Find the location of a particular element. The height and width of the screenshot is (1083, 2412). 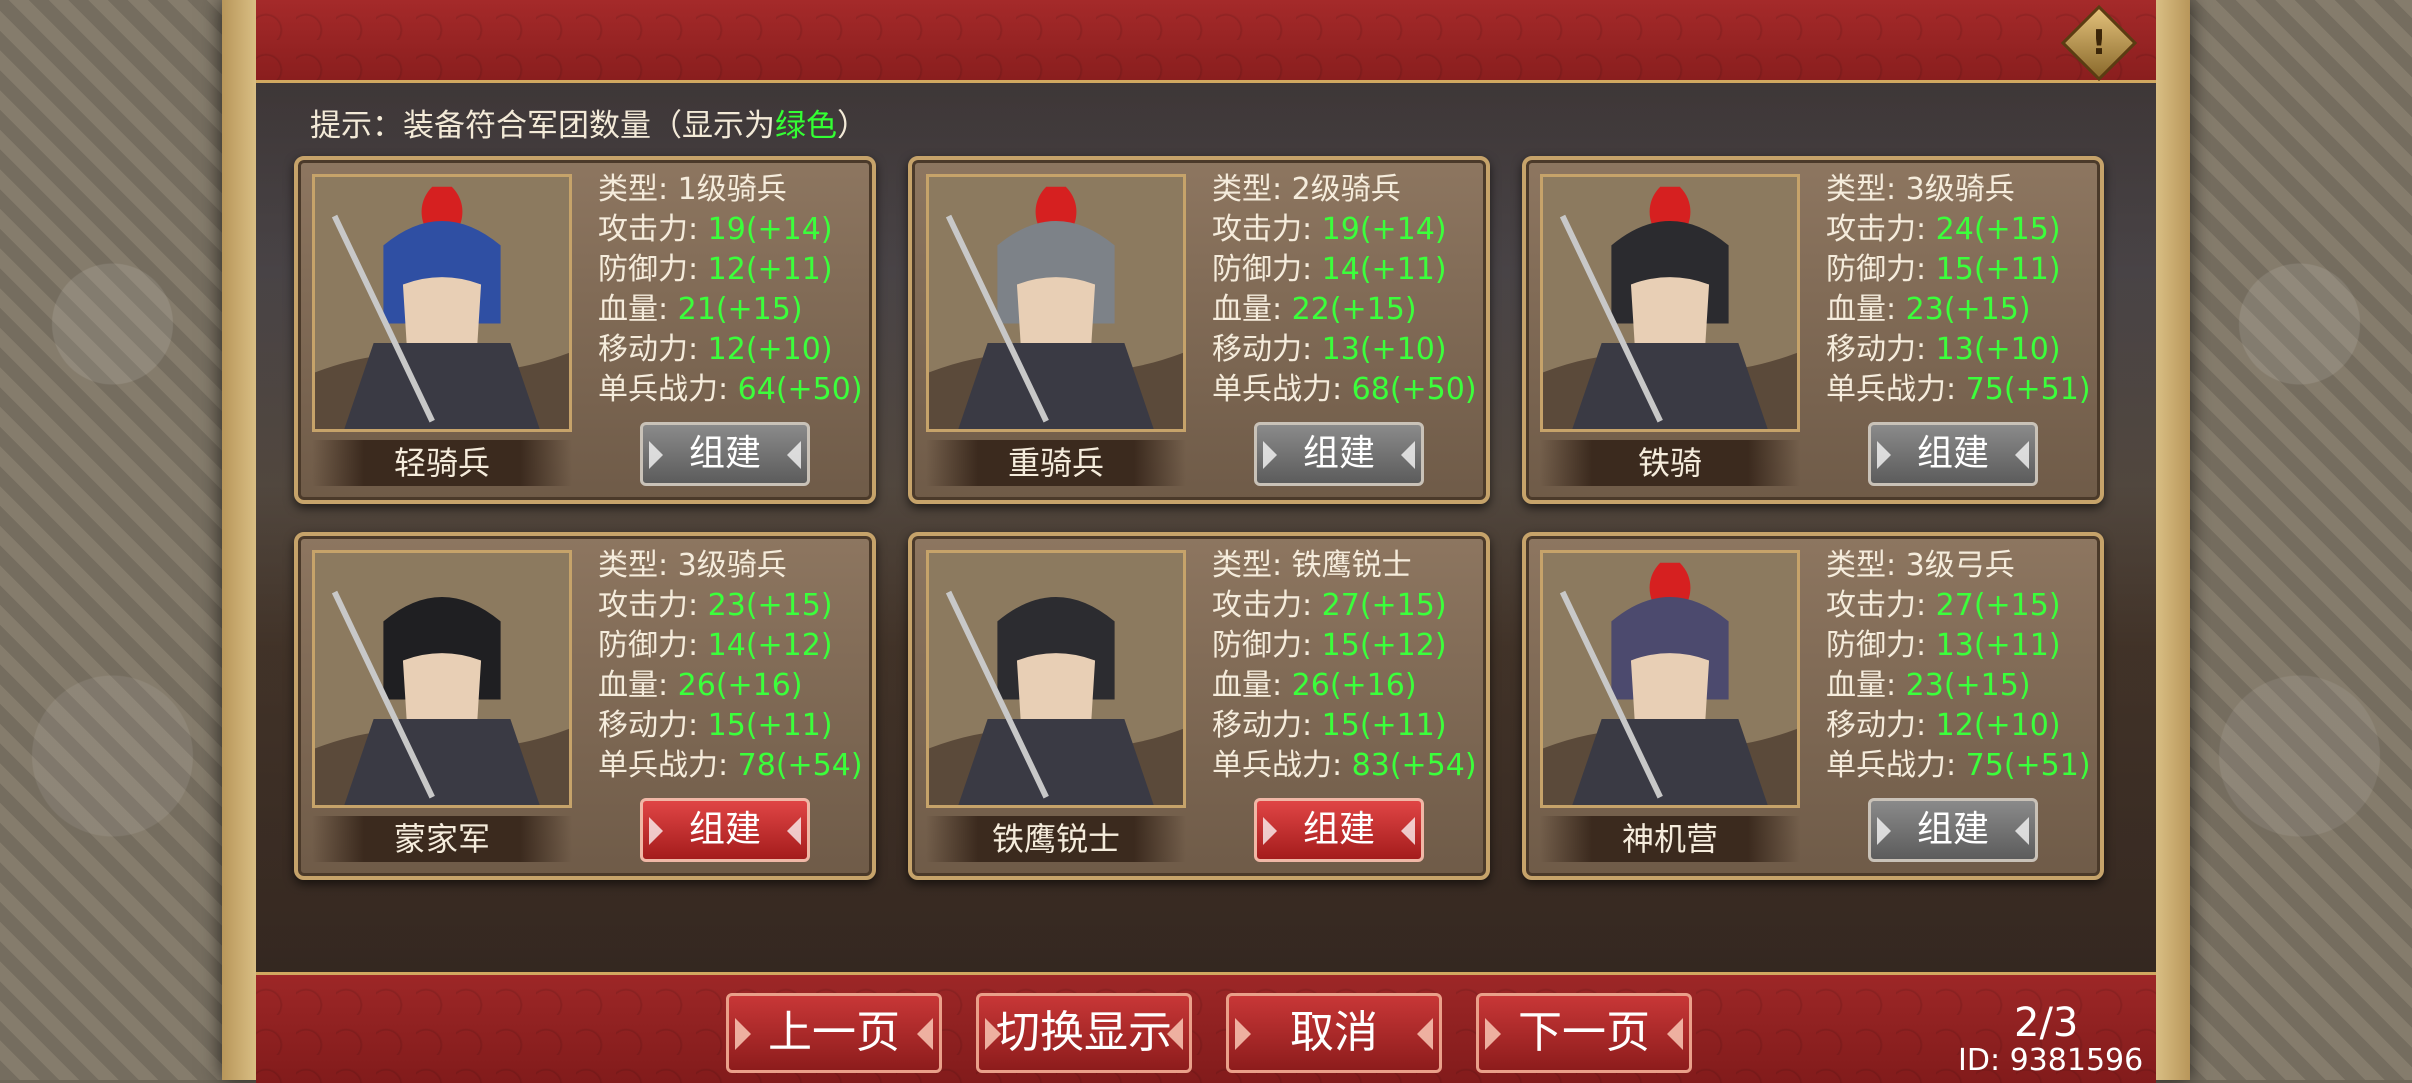

page-indicator: 2/3 is located at coordinates (2046, 1023).